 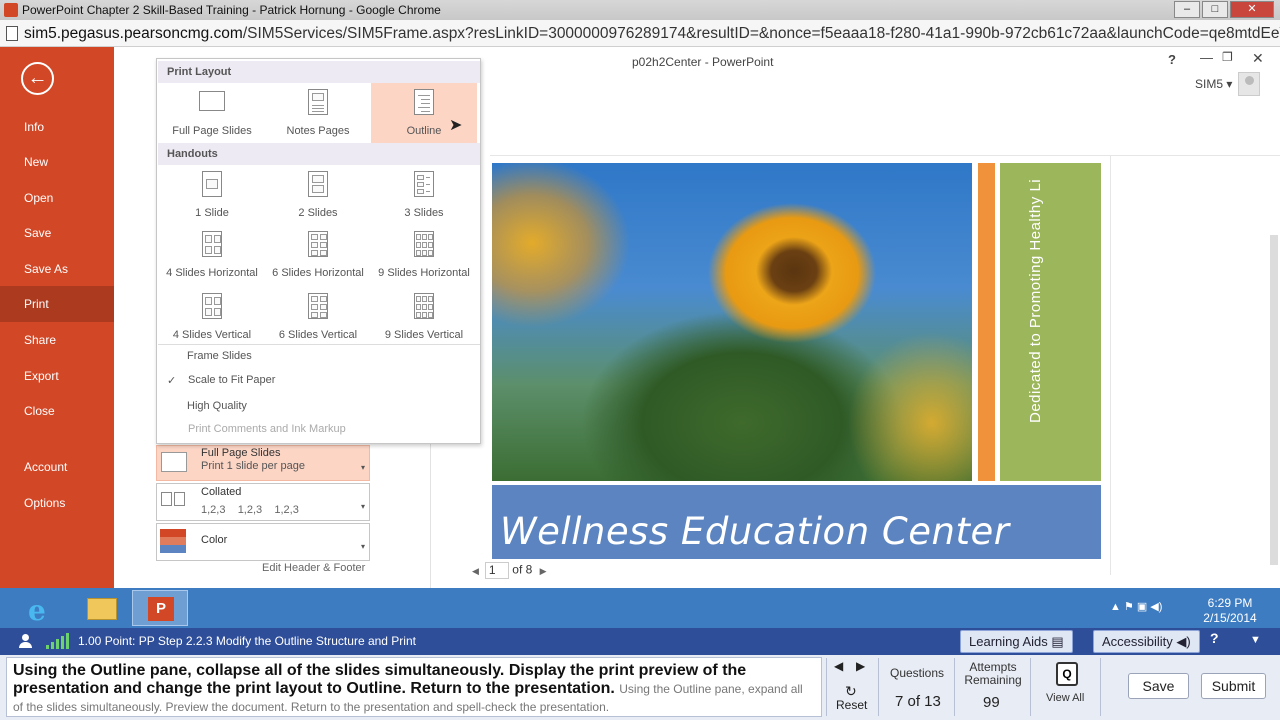 What do you see at coordinates (57, 304) in the screenshot?
I see `backstage-item-print: Print` at bounding box center [57, 304].